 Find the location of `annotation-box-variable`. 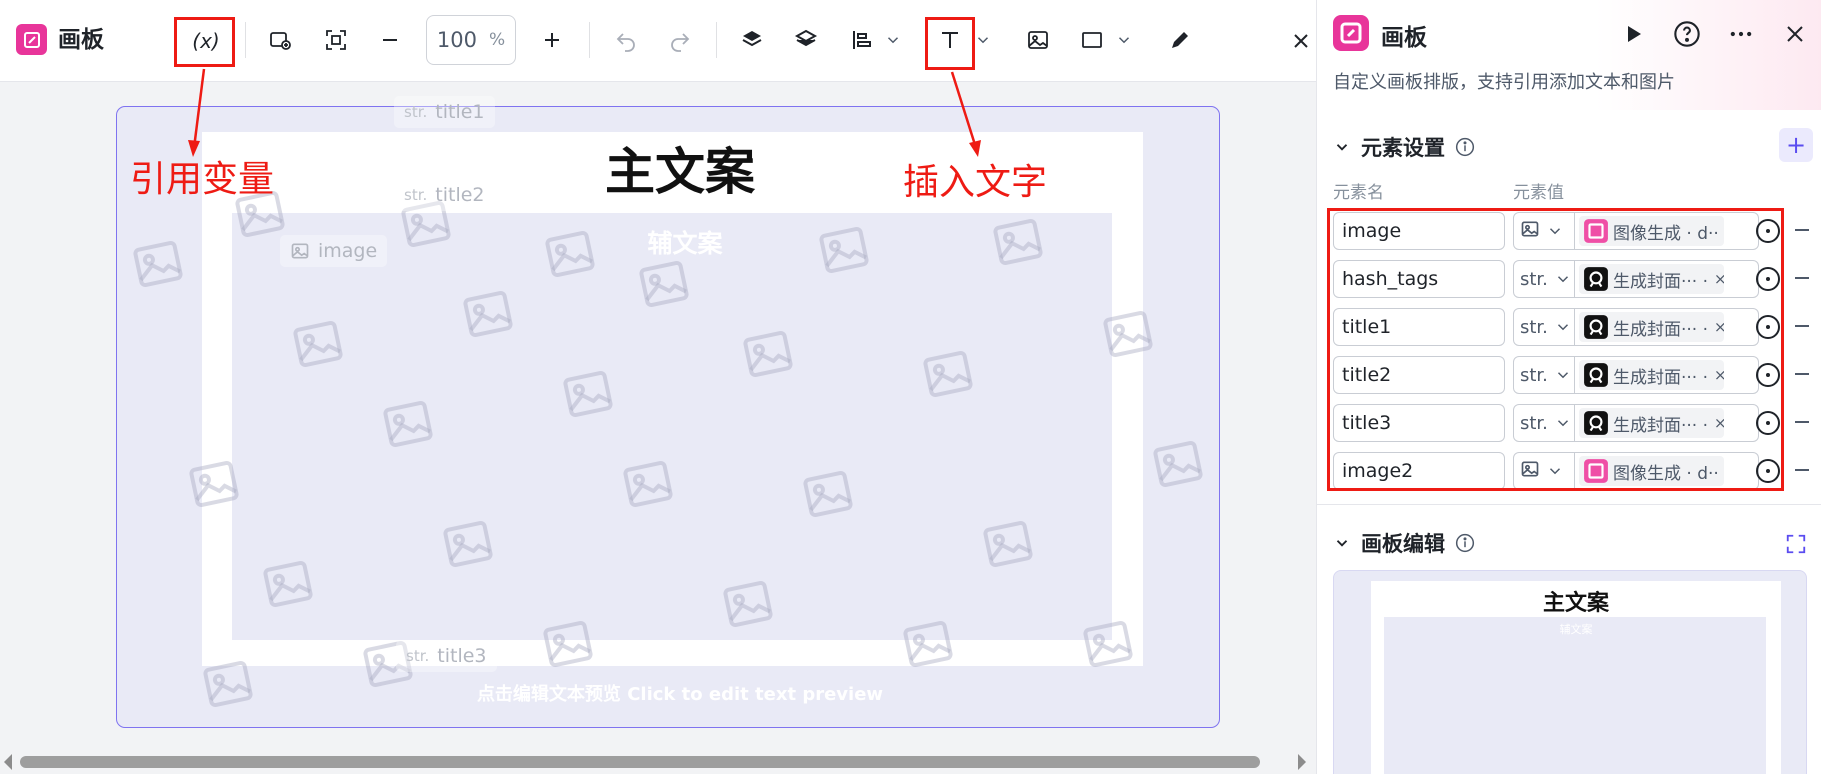

annotation-box-variable is located at coordinates (204, 42).